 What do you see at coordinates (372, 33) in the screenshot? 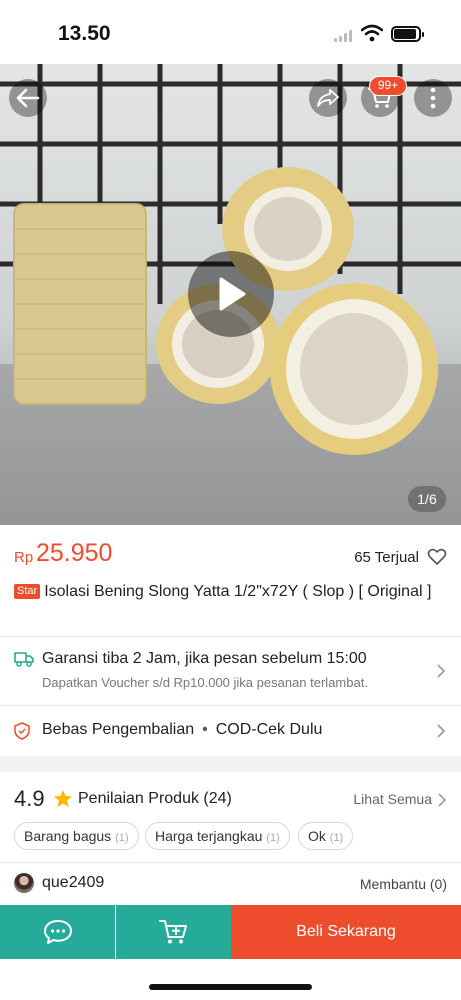
I see `wifi-icon` at bounding box center [372, 33].